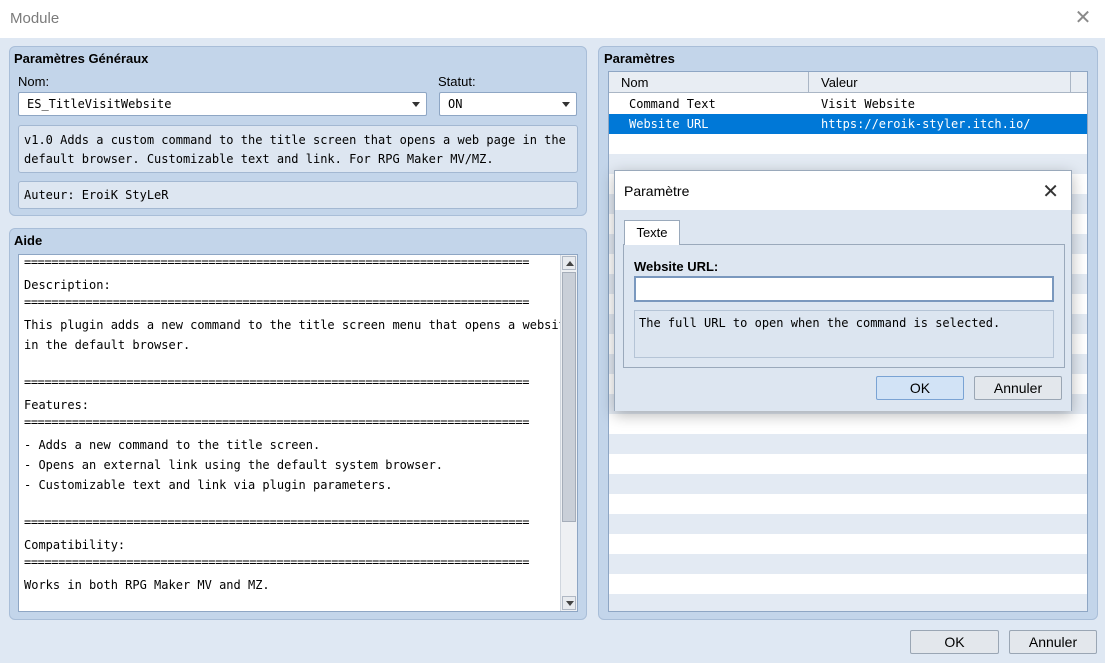 This screenshot has height=663, width=1105. What do you see at coordinates (709, 82) in the screenshot?
I see `column-header-name: Nom` at bounding box center [709, 82].